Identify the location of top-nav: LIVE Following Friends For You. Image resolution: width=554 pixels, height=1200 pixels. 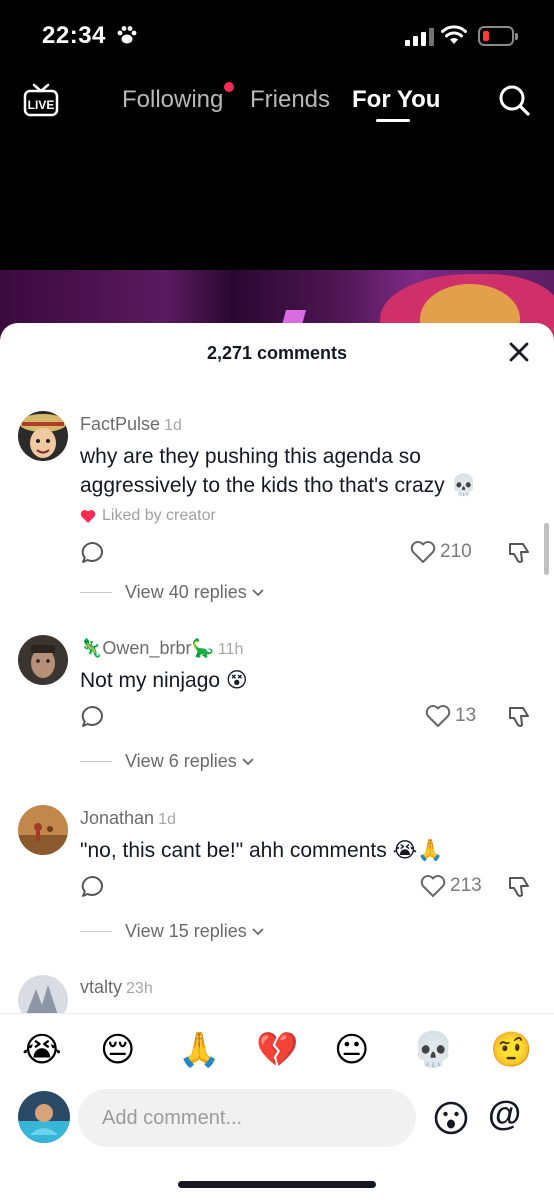
(277, 100).